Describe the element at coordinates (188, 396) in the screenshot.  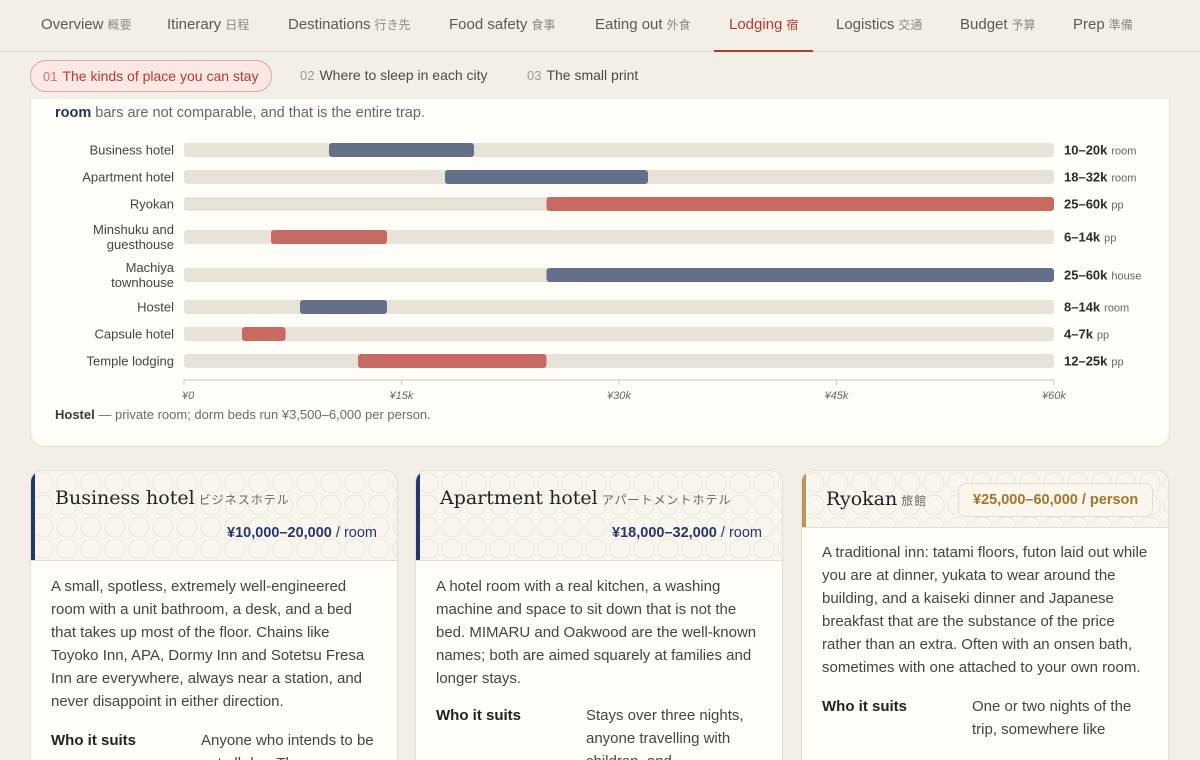
I see `x-tick-label: ¥0` at that location.